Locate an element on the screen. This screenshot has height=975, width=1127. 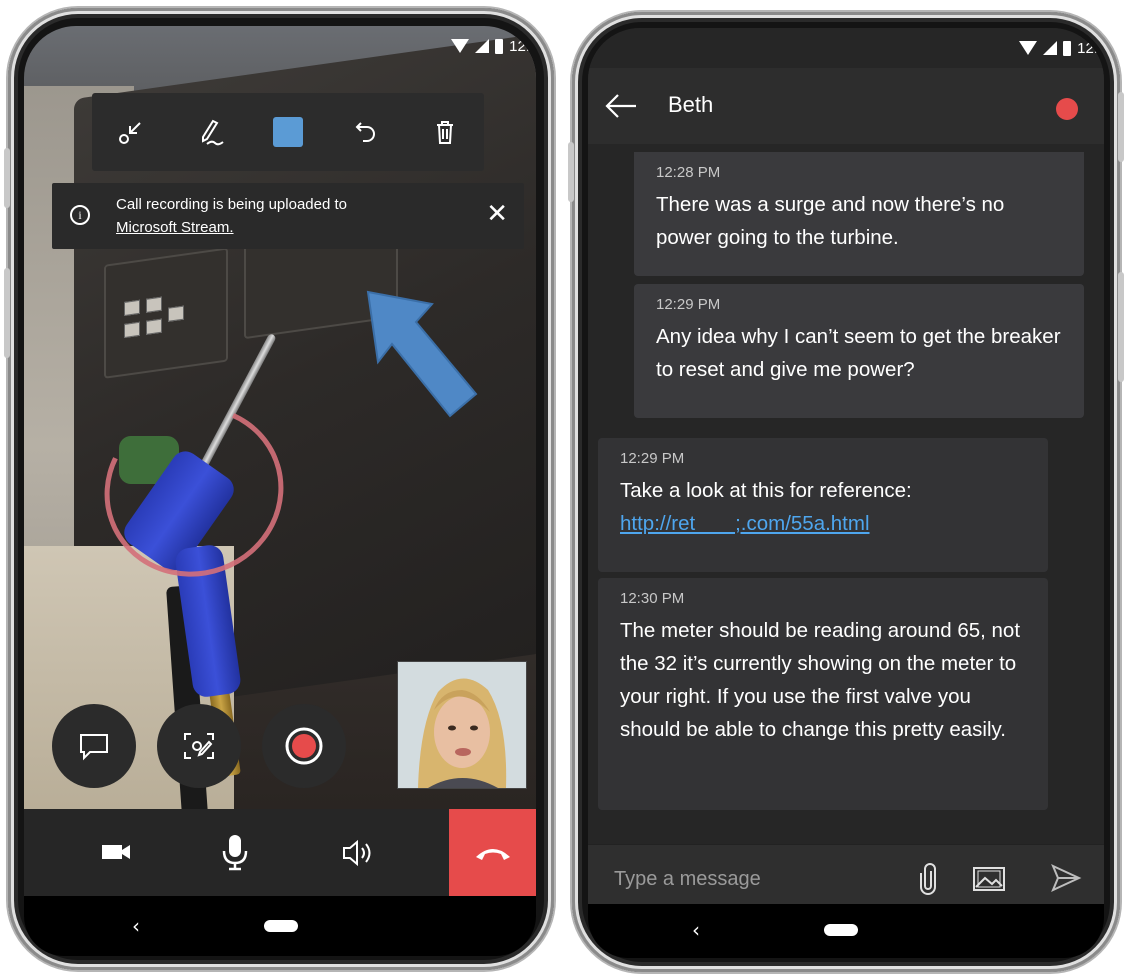
record-icon is located at coordinates (304, 746).